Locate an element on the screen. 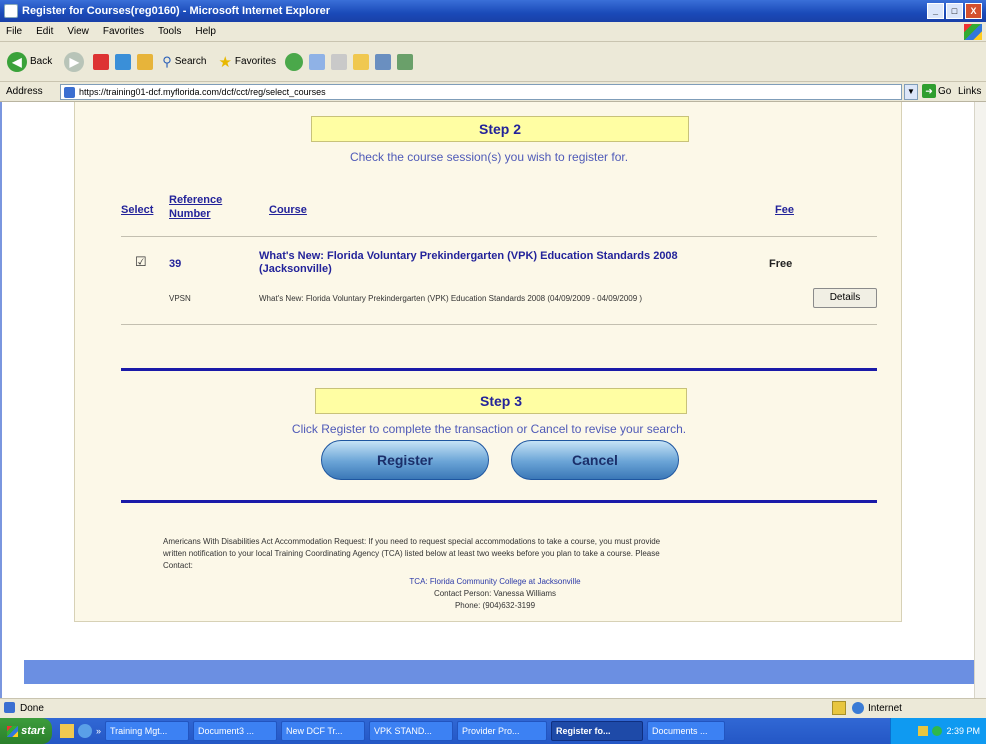 The height and width of the screenshot is (744, 986). table-divider is located at coordinates (499, 236).